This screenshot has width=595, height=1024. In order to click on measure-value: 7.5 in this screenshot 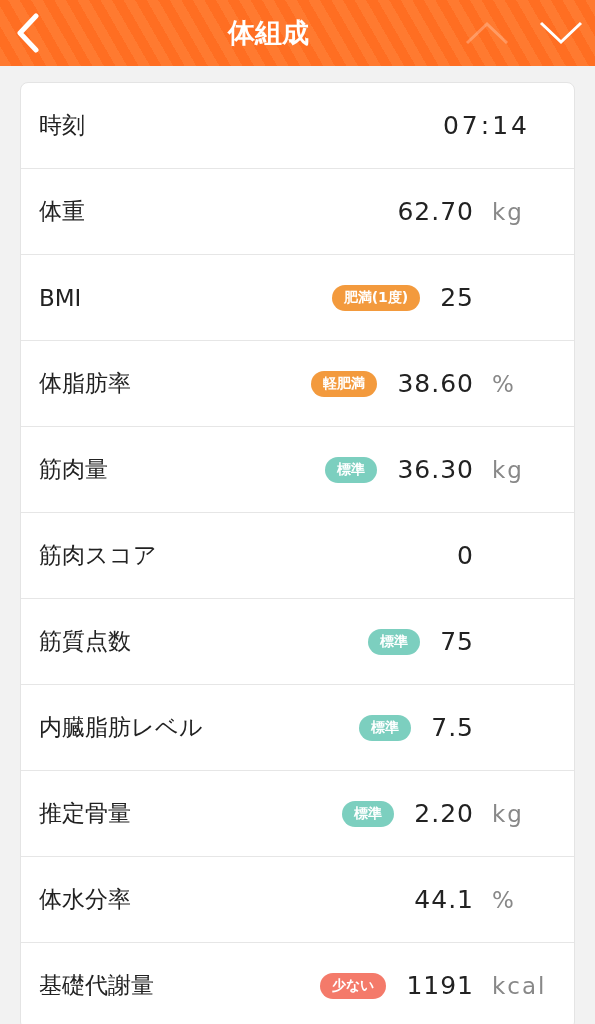, I will do `click(452, 727)`.